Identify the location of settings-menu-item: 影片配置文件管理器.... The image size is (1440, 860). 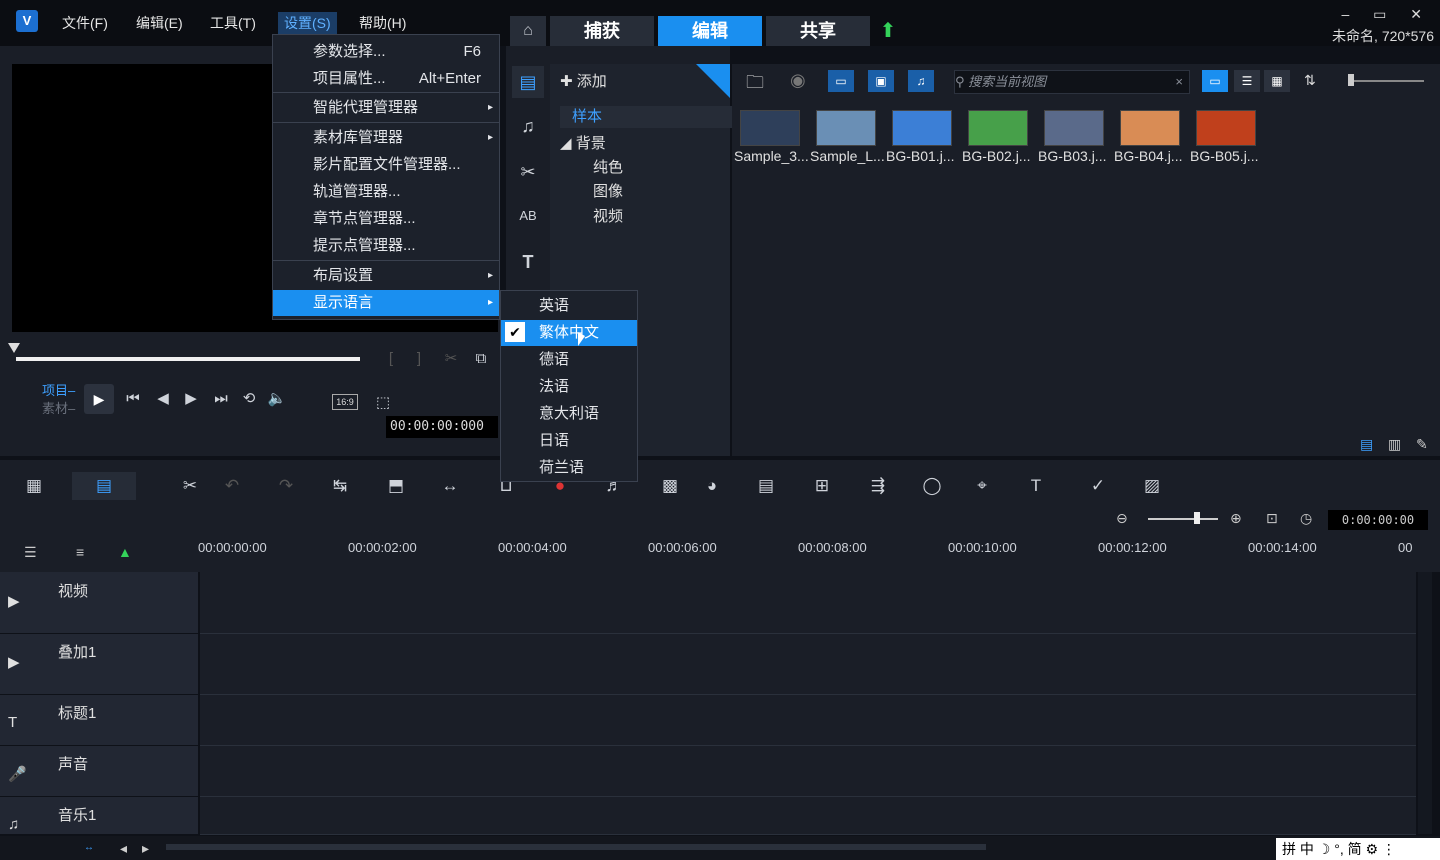
(386, 165).